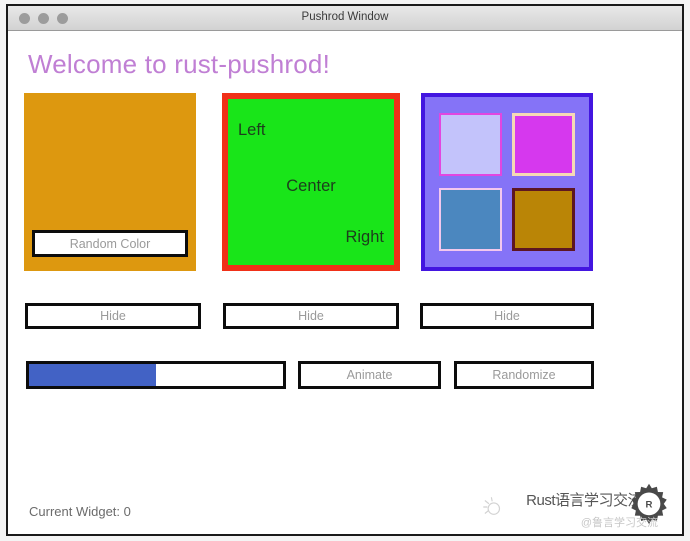 The width and height of the screenshot is (690, 541). Describe the element at coordinates (364, 237) in the screenshot. I see `green-box-label-right: Right` at that location.